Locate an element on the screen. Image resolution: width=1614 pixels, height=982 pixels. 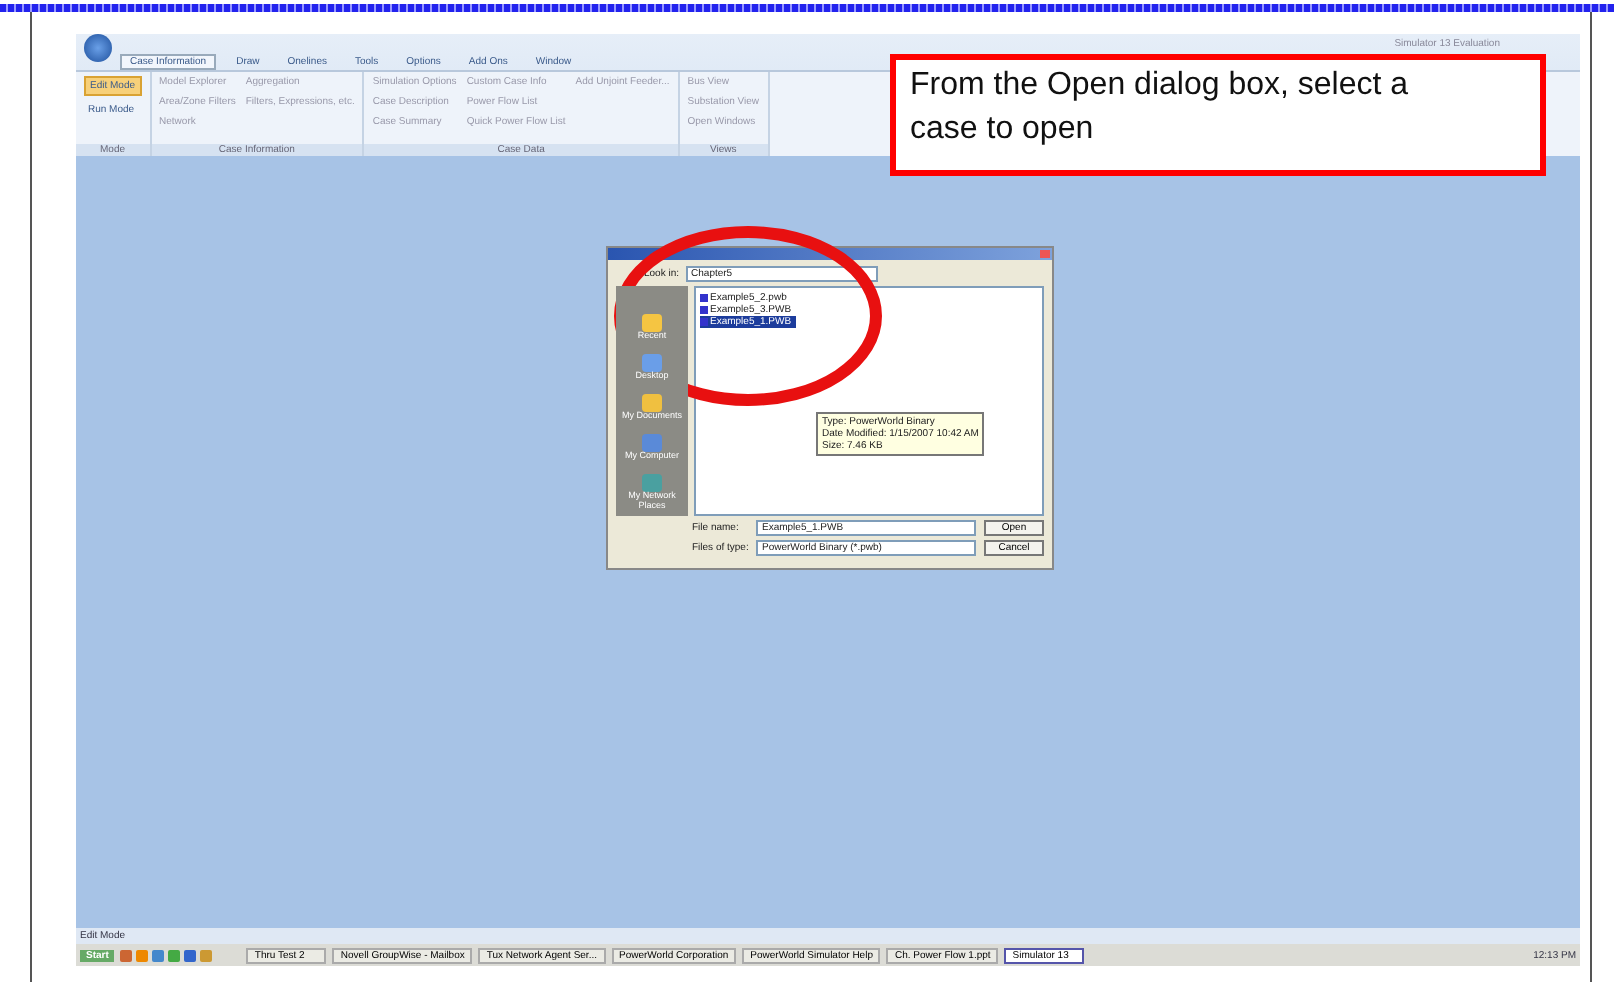
callout-text: From the Open dialog box, select a case to open is located at coordinates (1218, 115).